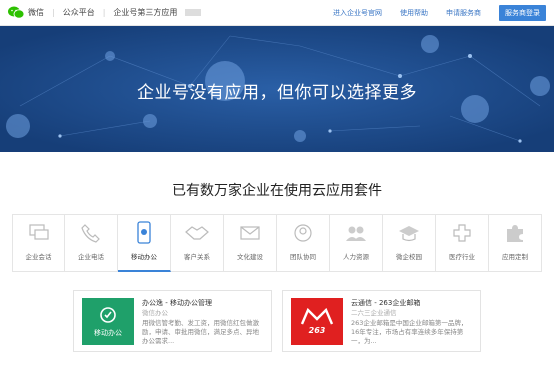 The width and height of the screenshot is (554, 381). I want to click on tab-phone: 企业电话, so click(91, 243).